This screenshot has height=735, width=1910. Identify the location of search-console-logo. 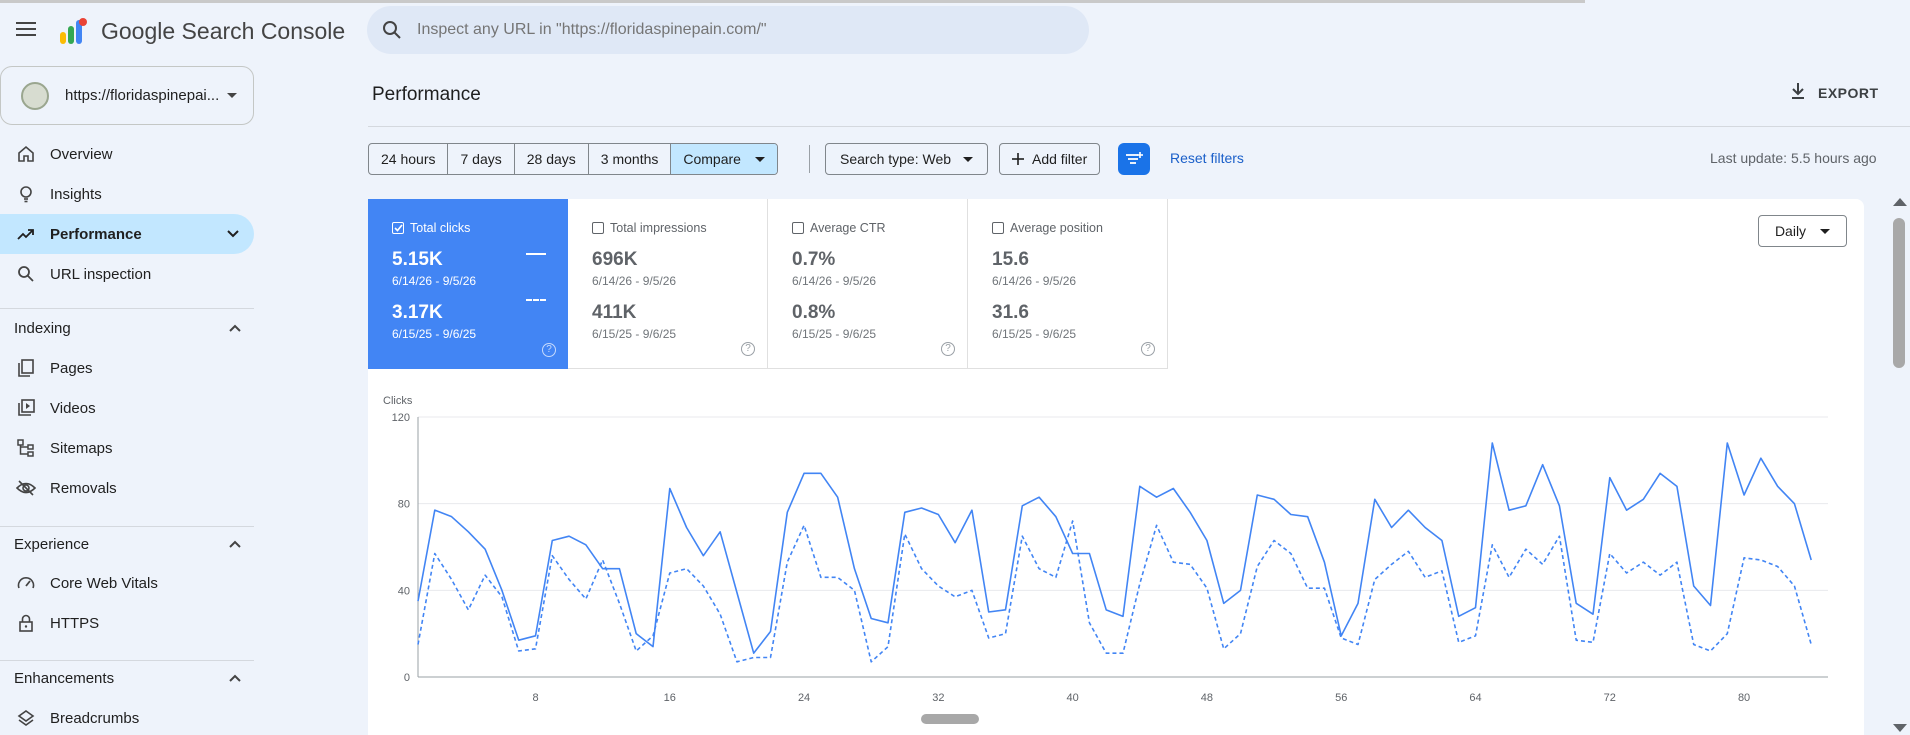
(74, 31).